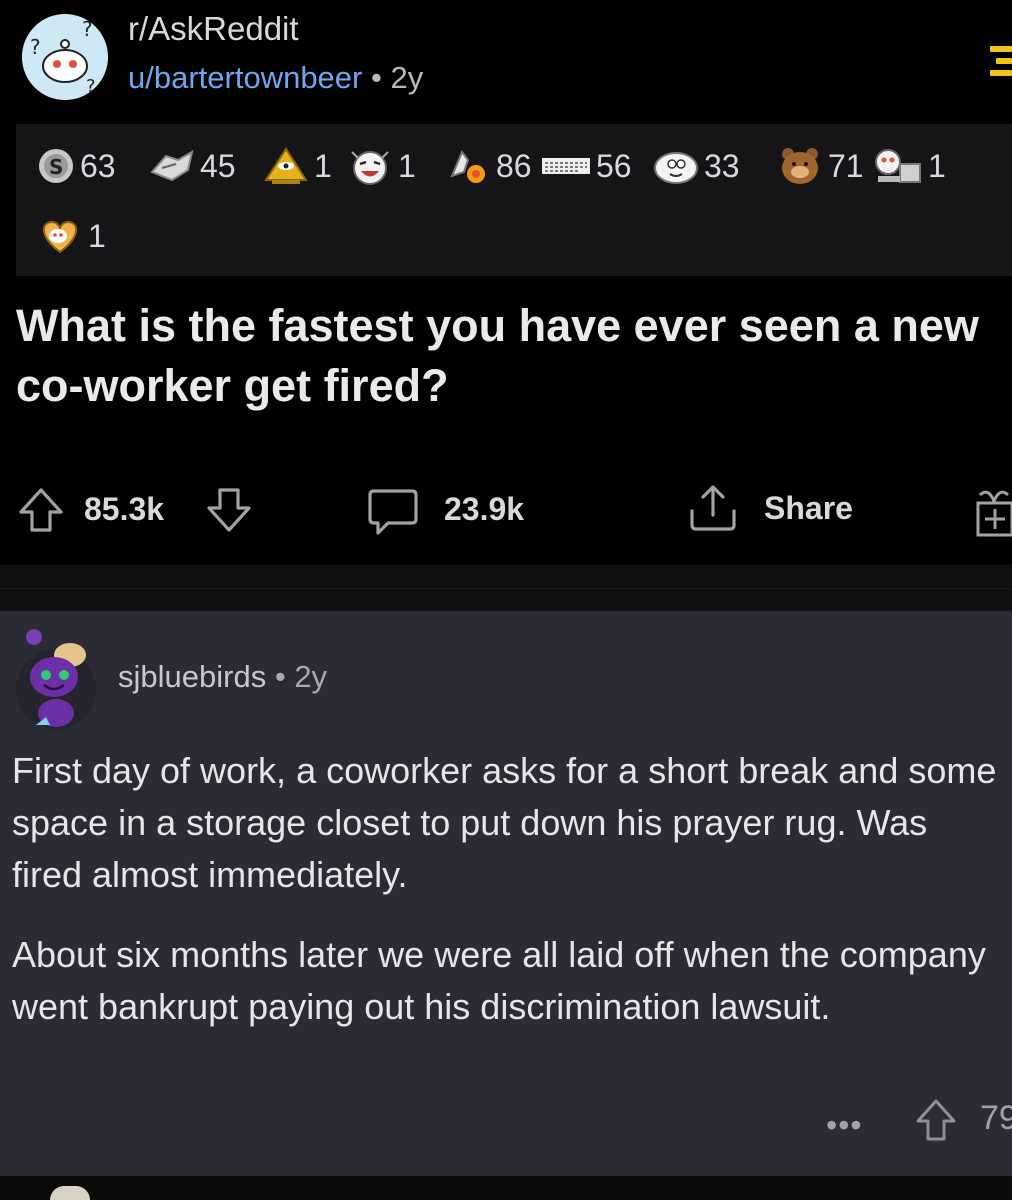 The image size is (1012, 1200). I want to click on post-age: 2y, so click(407, 77).